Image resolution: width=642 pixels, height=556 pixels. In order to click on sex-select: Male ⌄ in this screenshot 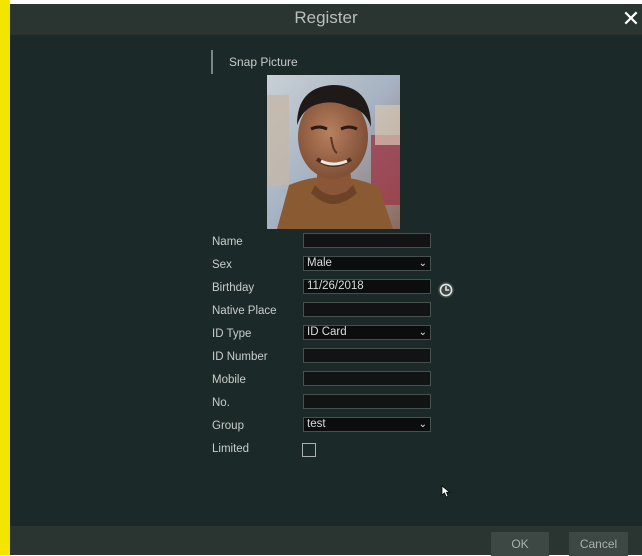, I will do `click(367, 263)`.